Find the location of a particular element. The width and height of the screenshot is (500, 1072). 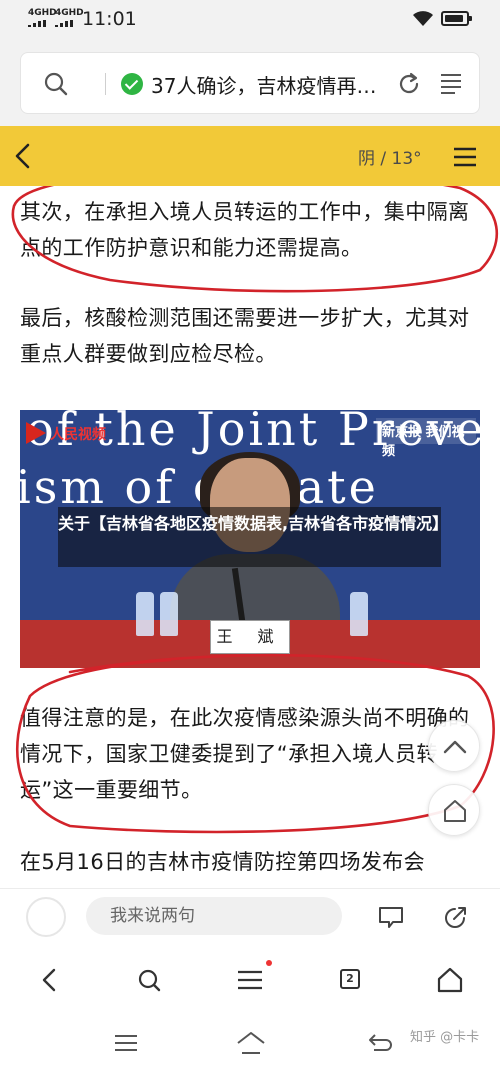

share-icon is located at coordinates (455, 918).